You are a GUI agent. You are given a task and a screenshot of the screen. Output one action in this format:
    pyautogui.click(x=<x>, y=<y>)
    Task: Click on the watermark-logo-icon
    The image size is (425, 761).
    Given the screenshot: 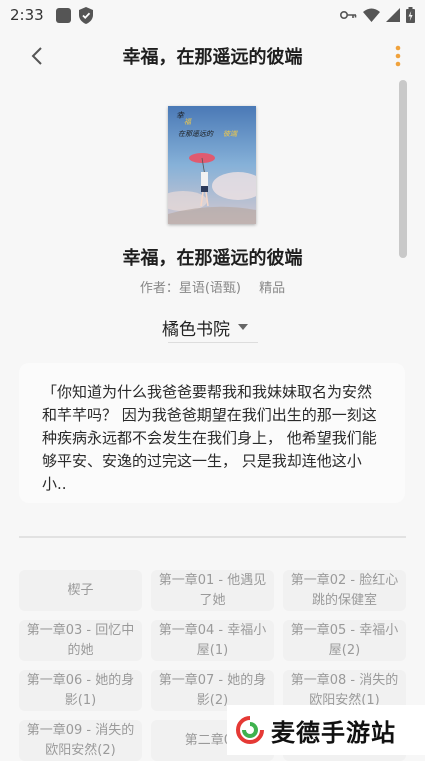 What is the action you would take?
    pyautogui.click(x=250, y=730)
    